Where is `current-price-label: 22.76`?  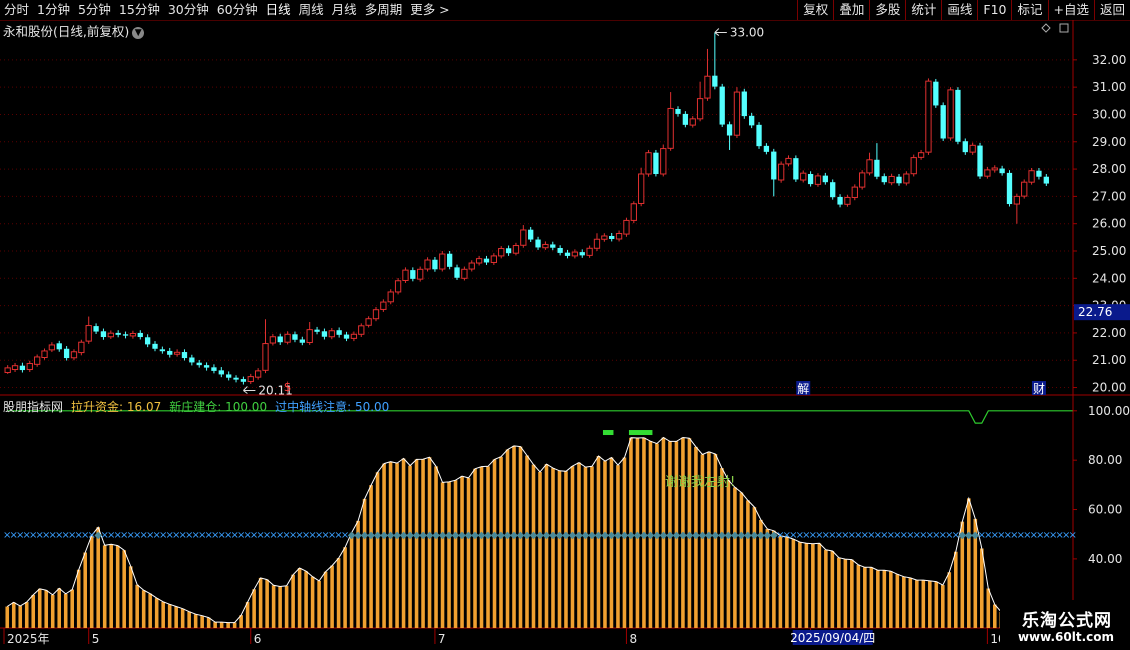
current-price-label: 22.76 is located at coordinates (1095, 312).